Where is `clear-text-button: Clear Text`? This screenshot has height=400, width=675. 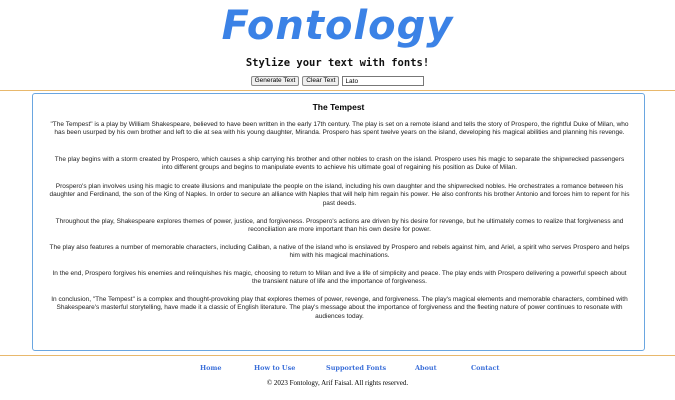
clear-text-button: Clear Text is located at coordinates (321, 81).